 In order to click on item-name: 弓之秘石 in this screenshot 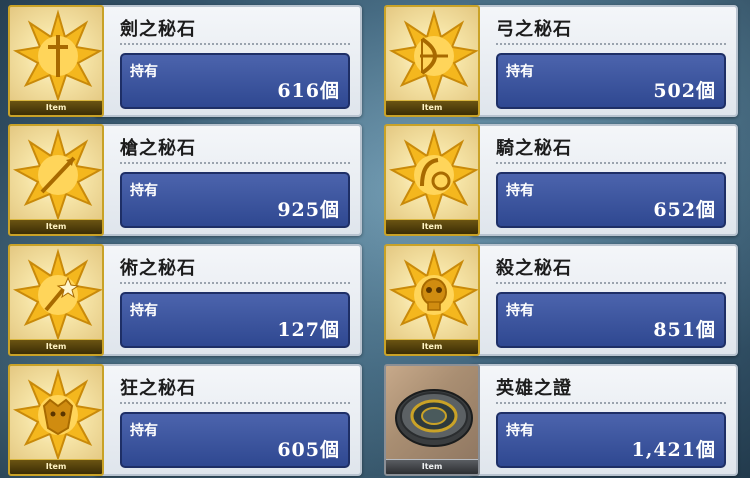, I will do `click(534, 29)`.